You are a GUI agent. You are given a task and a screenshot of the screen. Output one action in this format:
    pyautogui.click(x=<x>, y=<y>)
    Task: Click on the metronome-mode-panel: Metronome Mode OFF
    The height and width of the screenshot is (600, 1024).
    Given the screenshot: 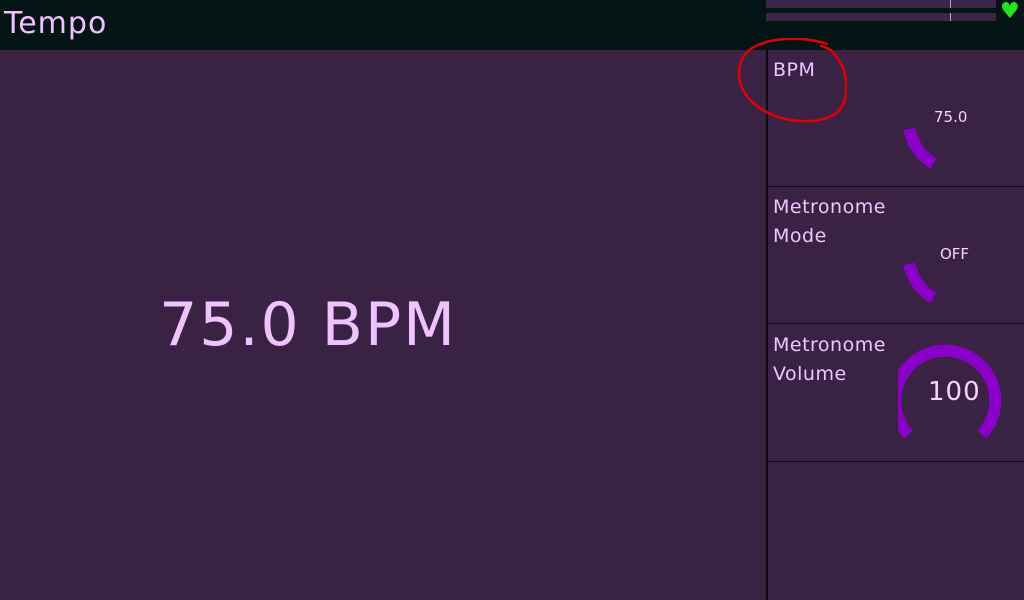 What is the action you would take?
    pyautogui.click(x=896, y=255)
    